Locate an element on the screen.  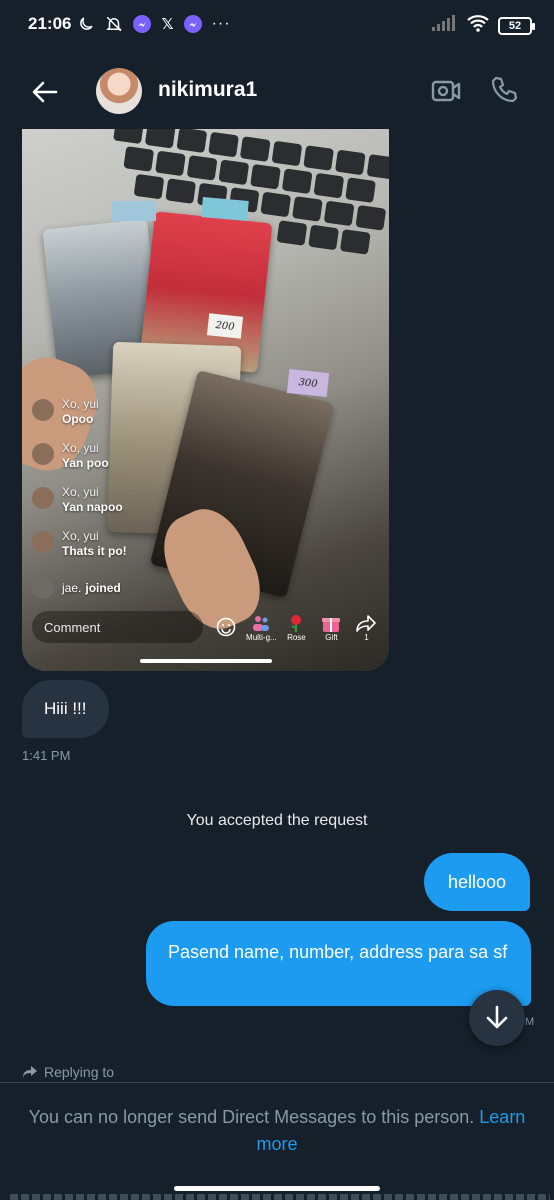
phone-icon is located at coordinates (504, 89).